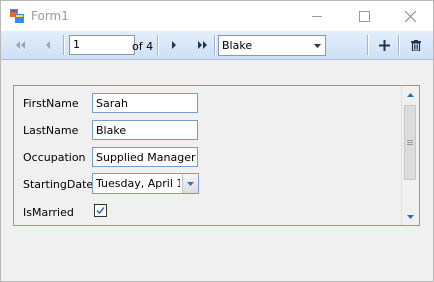  I want to click on chevron-up-icon, so click(410, 94).